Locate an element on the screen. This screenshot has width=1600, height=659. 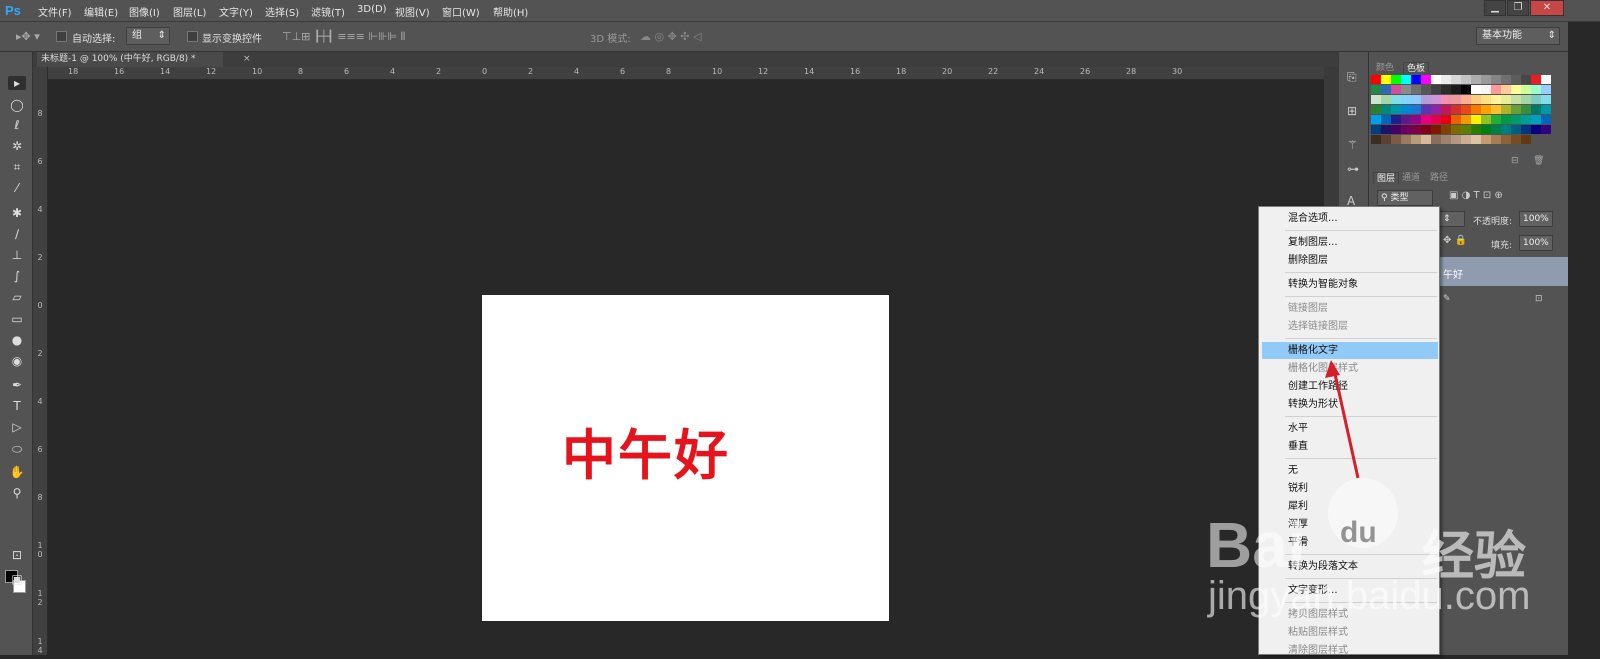
annotation-arrow-line is located at coordinates (1345, 421).